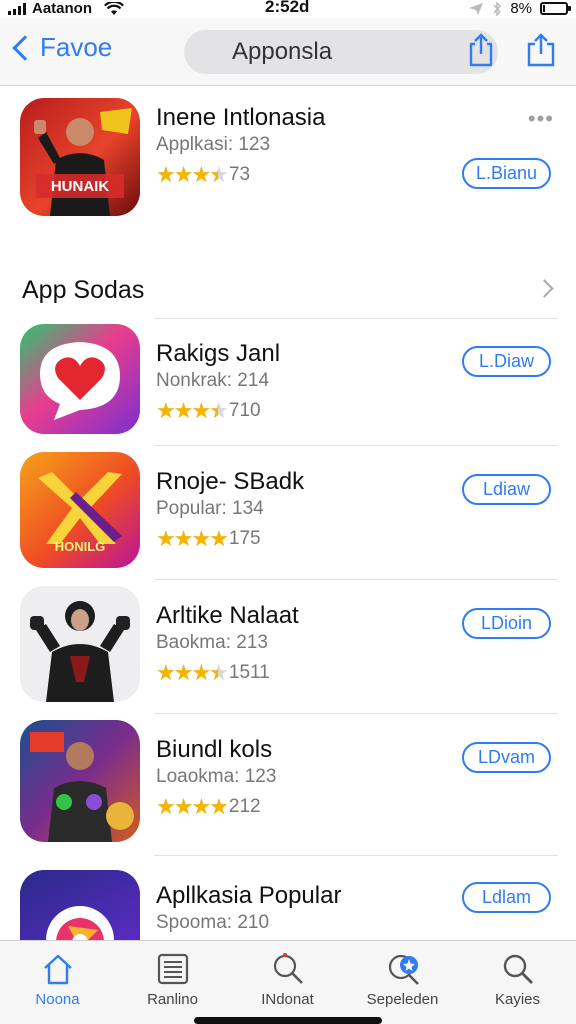  Describe the element at coordinates (341, 52) in the screenshot. I see `search-field: Apponsla` at that location.